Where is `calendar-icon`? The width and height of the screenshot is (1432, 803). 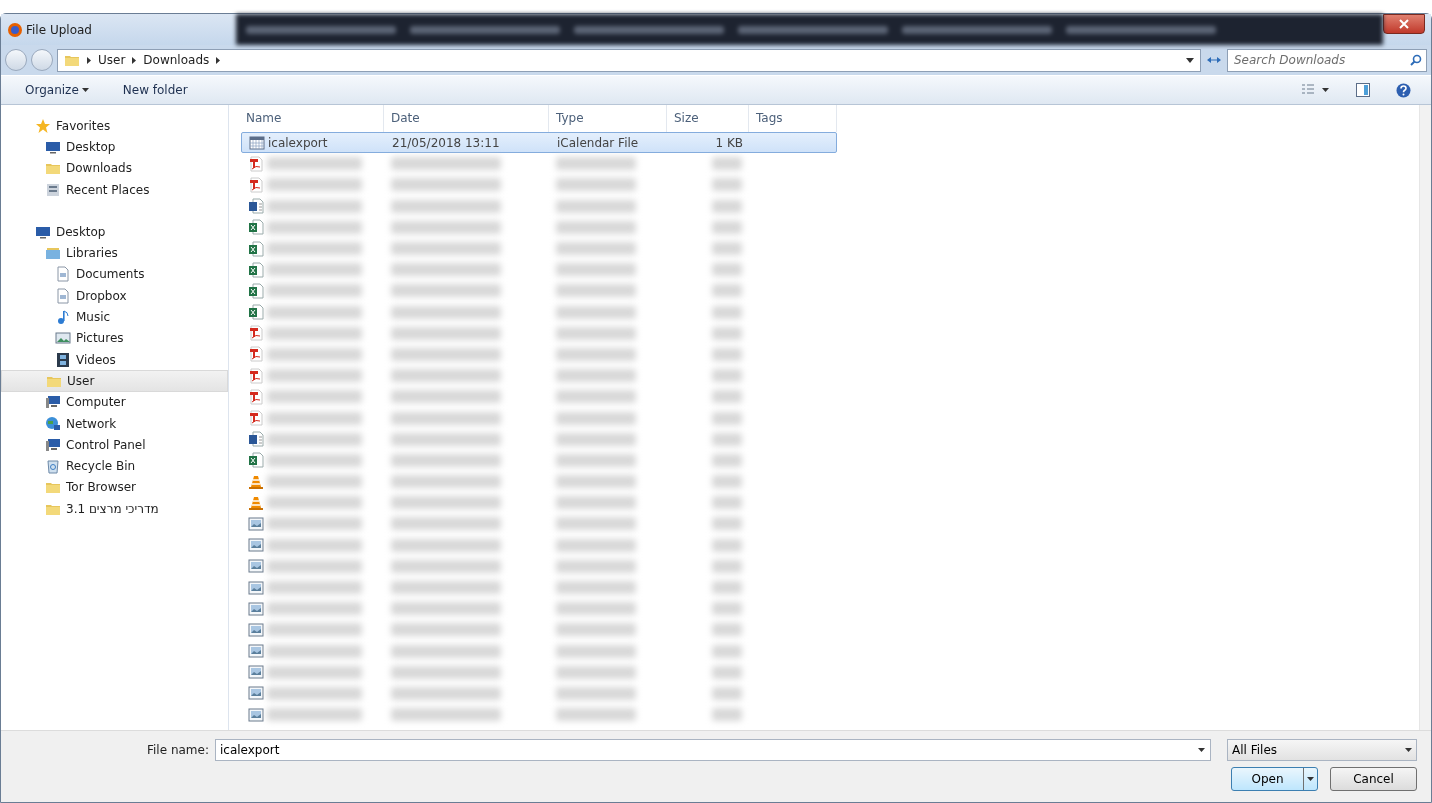
calendar-icon is located at coordinates (257, 142).